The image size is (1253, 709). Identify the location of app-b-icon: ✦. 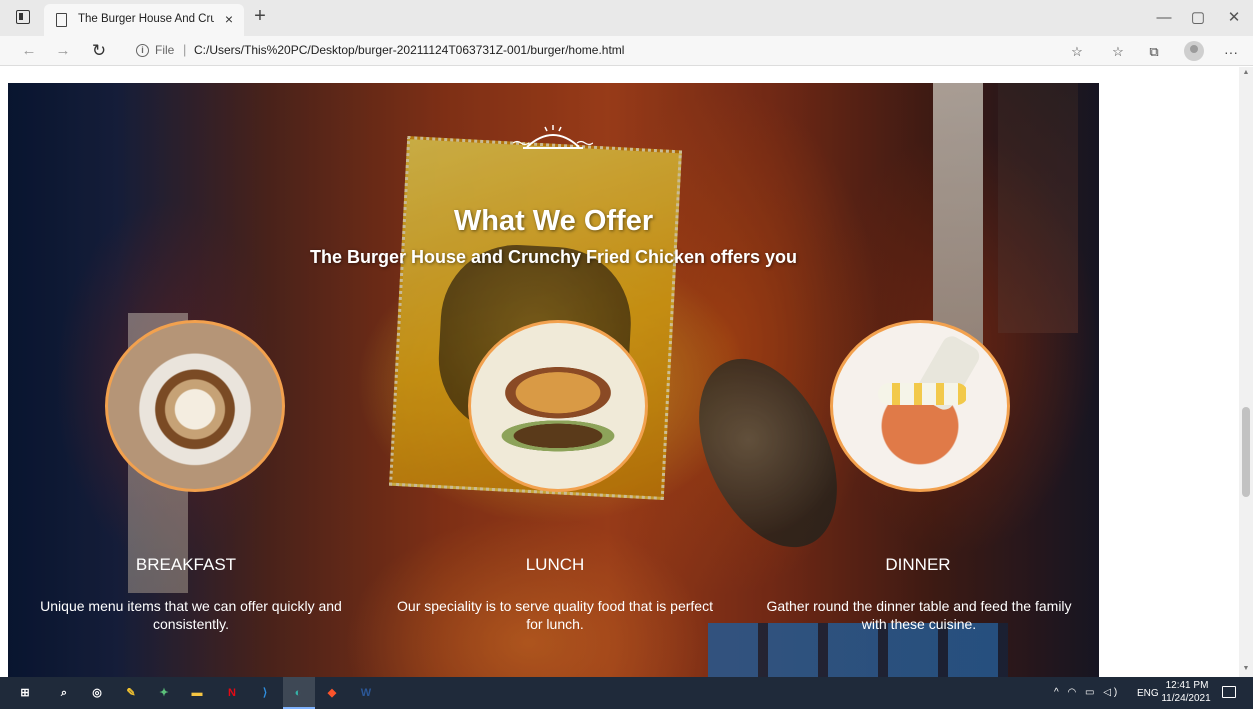
(164, 693).